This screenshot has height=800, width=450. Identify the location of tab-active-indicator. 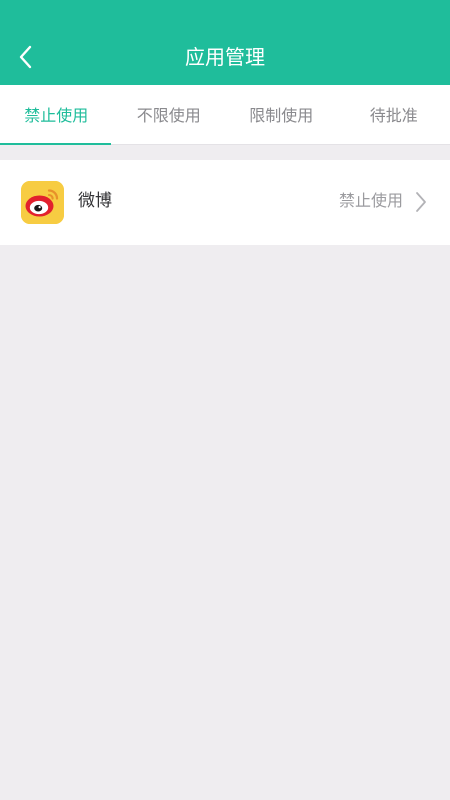
(55, 144).